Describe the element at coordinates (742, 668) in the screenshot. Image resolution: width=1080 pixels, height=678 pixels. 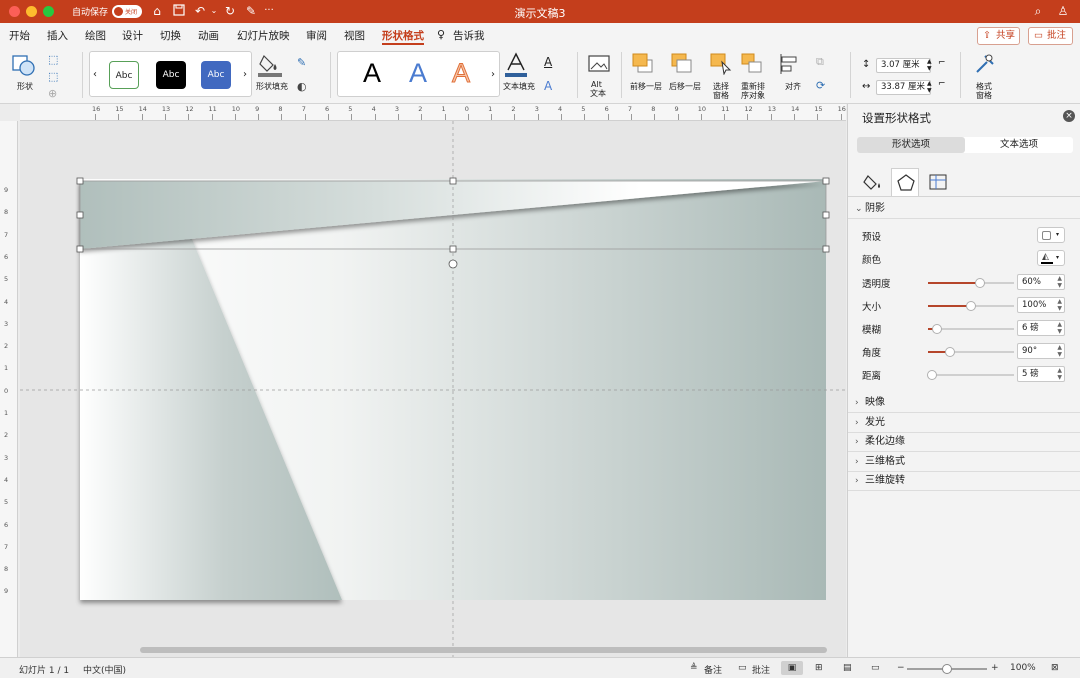
I see `comments-icon: ▭` at that location.